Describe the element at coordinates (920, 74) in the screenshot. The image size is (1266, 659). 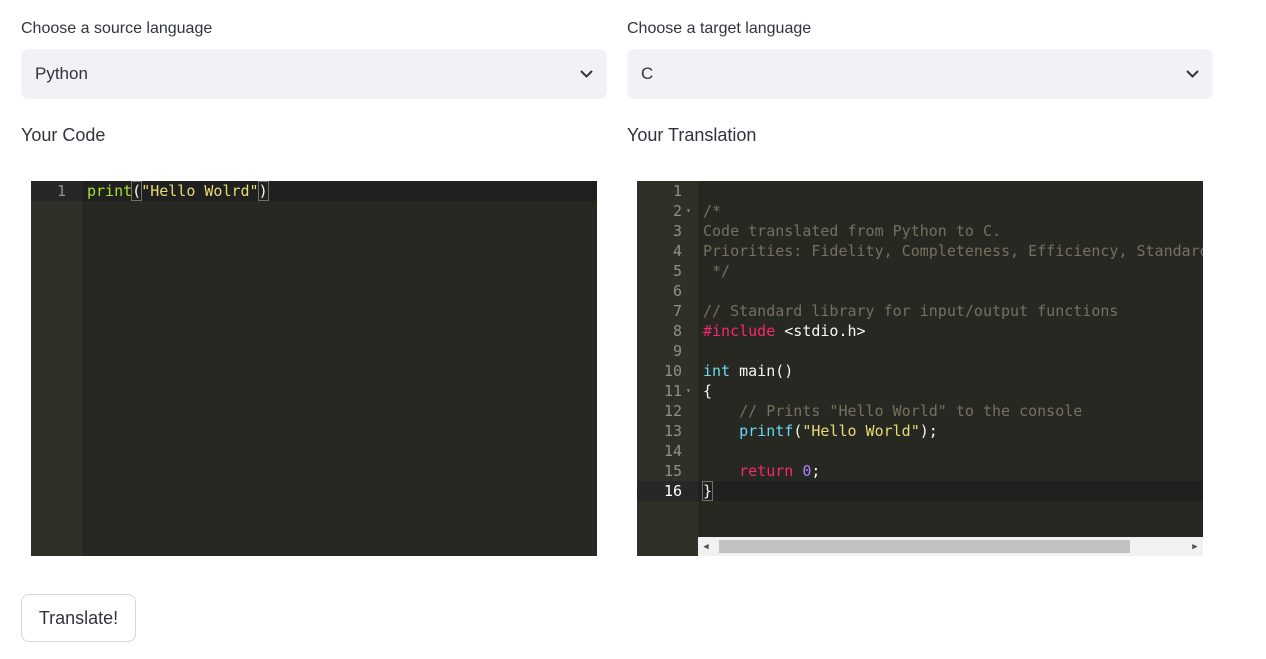
I see `target-language-select: C` at that location.